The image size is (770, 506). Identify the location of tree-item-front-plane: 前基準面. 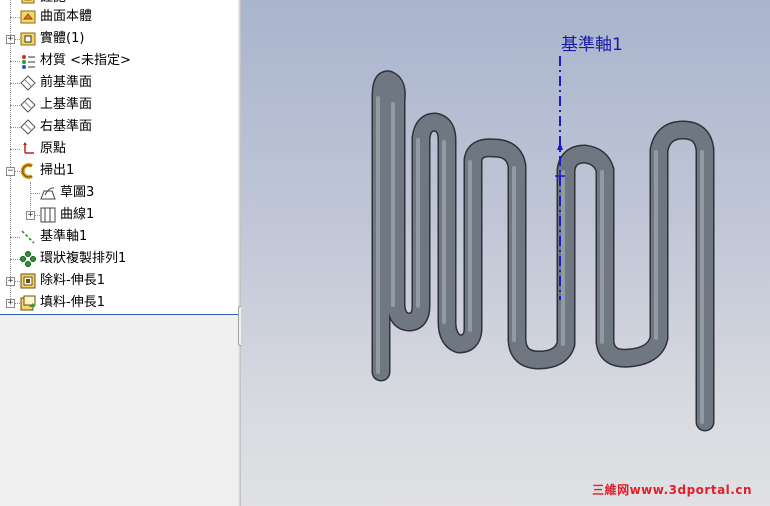
(46, 83).